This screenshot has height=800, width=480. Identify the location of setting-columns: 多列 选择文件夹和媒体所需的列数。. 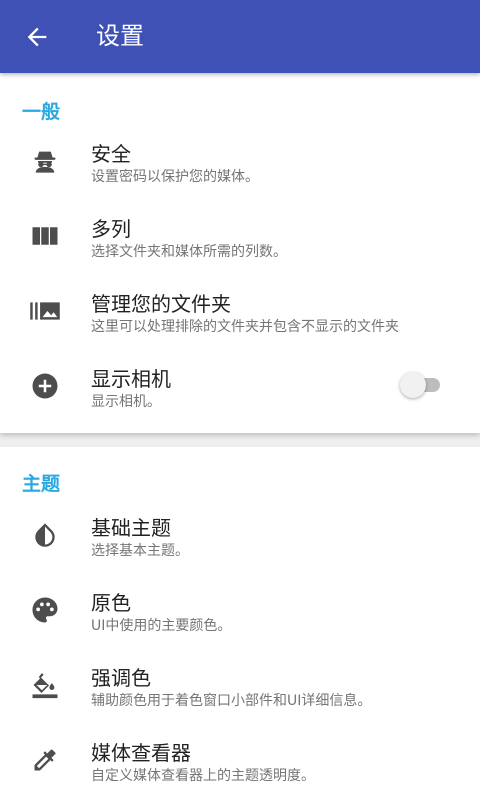
(240, 235).